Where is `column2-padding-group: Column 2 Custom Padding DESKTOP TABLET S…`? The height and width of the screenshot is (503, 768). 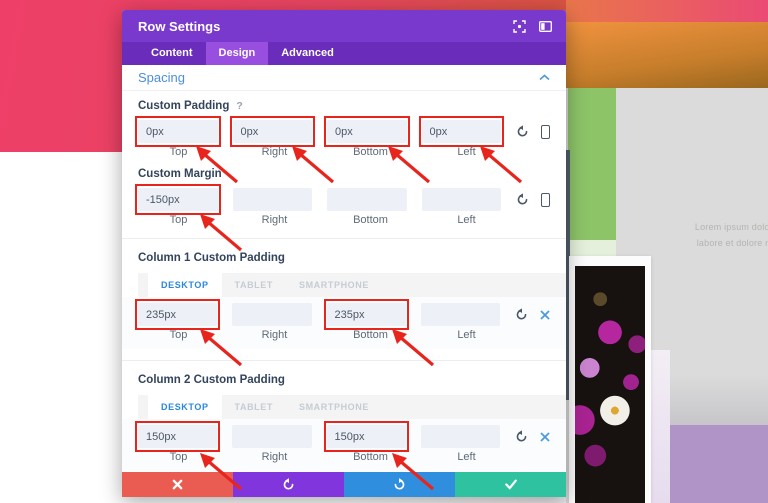
column2-padding-group: Column 2 Custom Padding DESKTOP TABLET S… is located at coordinates (344, 422).